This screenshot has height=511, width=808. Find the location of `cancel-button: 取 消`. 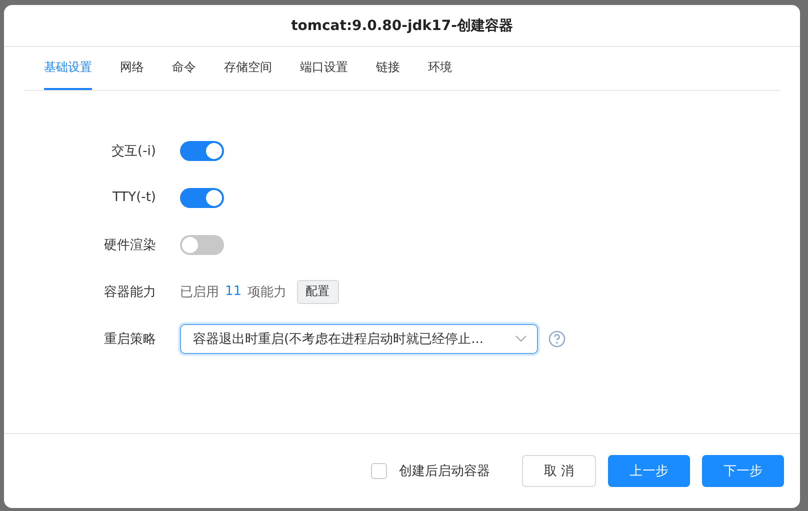

cancel-button: 取 消 is located at coordinates (559, 471).